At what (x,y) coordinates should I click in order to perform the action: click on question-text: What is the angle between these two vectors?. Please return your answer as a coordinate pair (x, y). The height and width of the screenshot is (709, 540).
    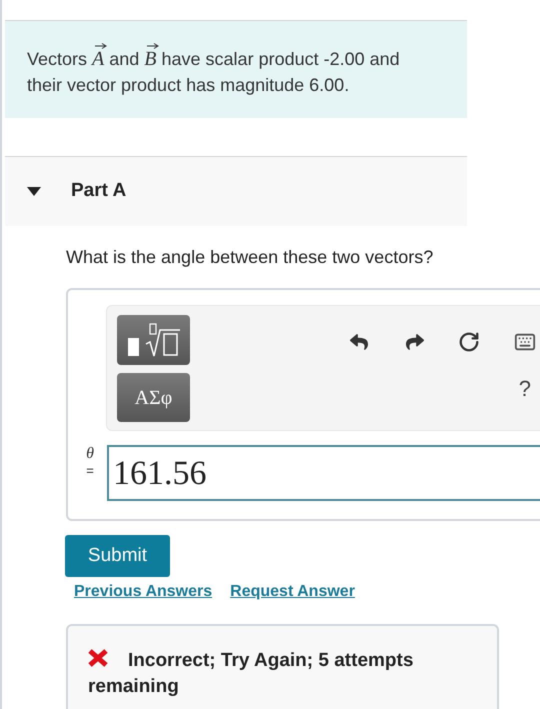
    Looking at the image, I should click on (250, 257).